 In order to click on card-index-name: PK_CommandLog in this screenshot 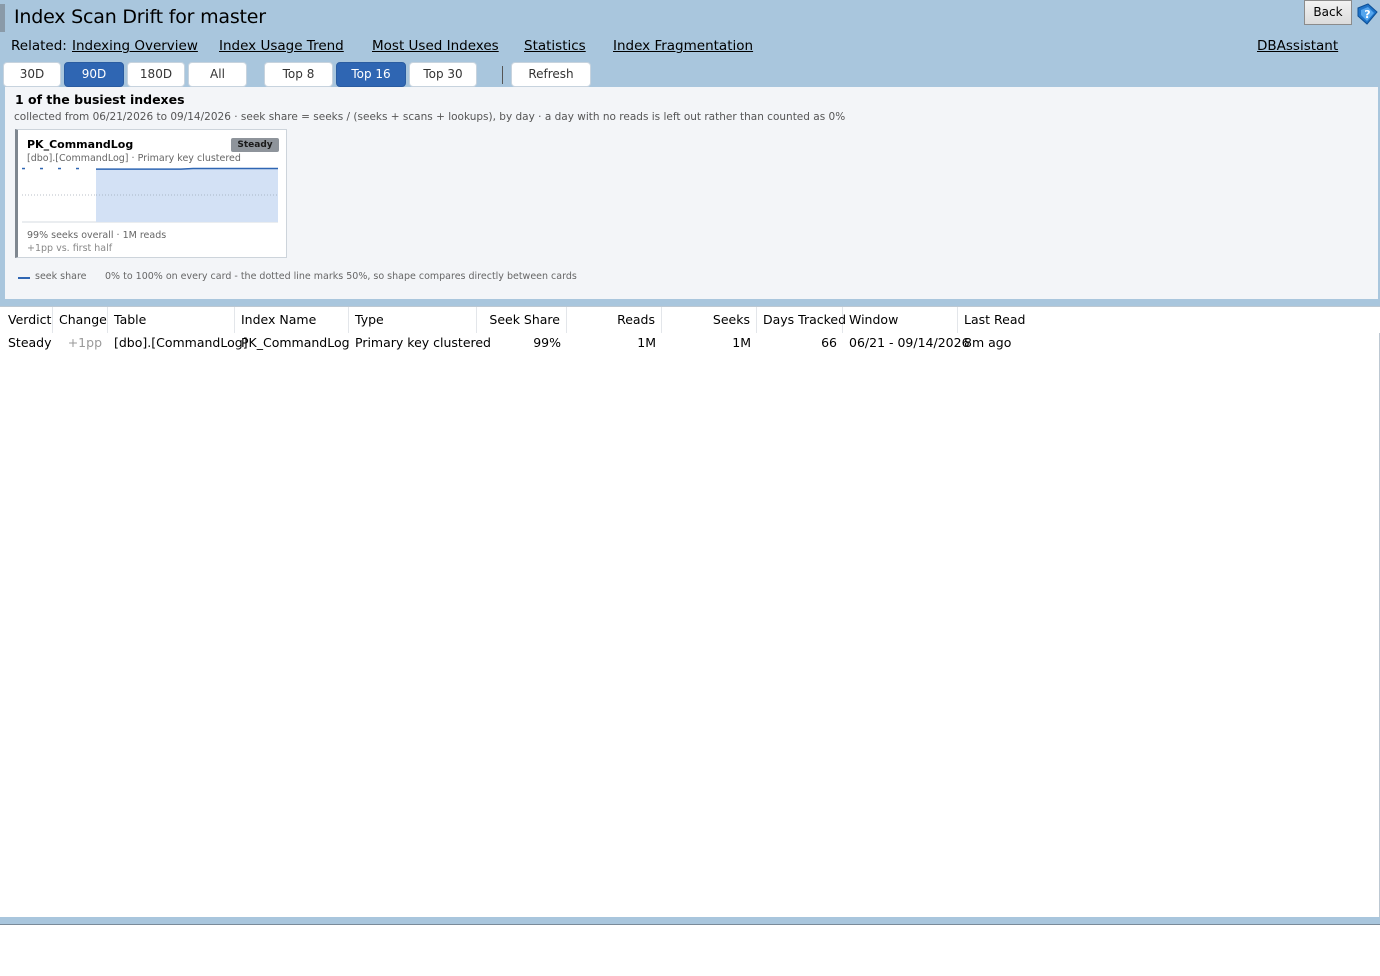, I will do `click(80, 144)`.